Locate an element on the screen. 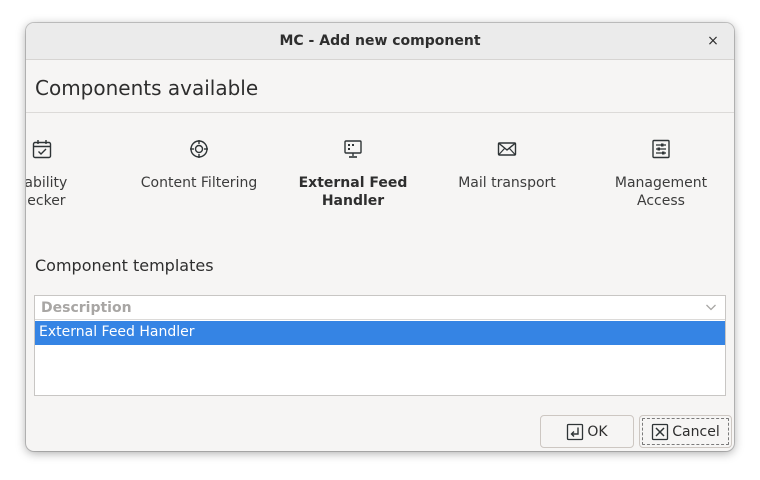 The width and height of the screenshot is (760, 480). column-header-label: Description is located at coordinates (86, 308).